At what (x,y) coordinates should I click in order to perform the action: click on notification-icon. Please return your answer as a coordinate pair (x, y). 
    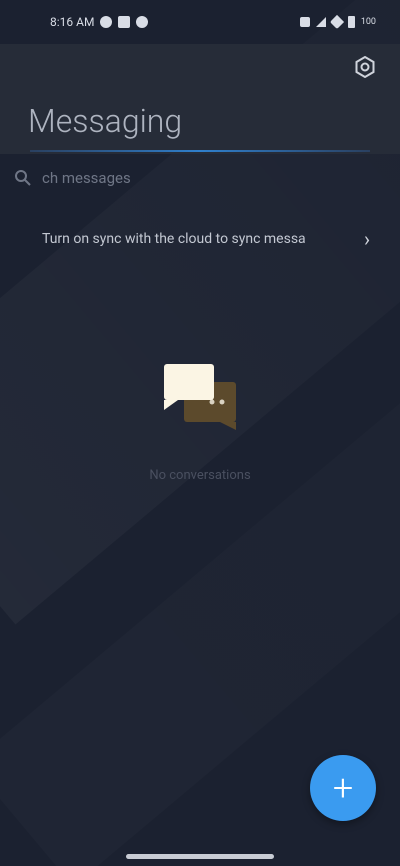
    Looking at the image, I should click on (106, 22).